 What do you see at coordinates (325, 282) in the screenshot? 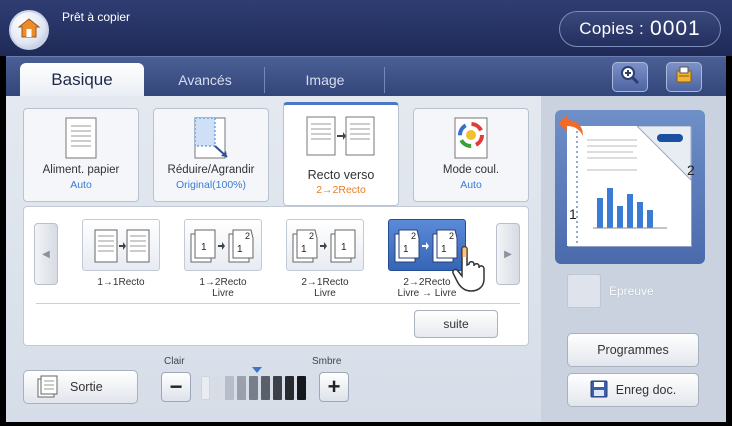
I see `option-label-line1: 2→1Recto` at bounding box center [325, 282].